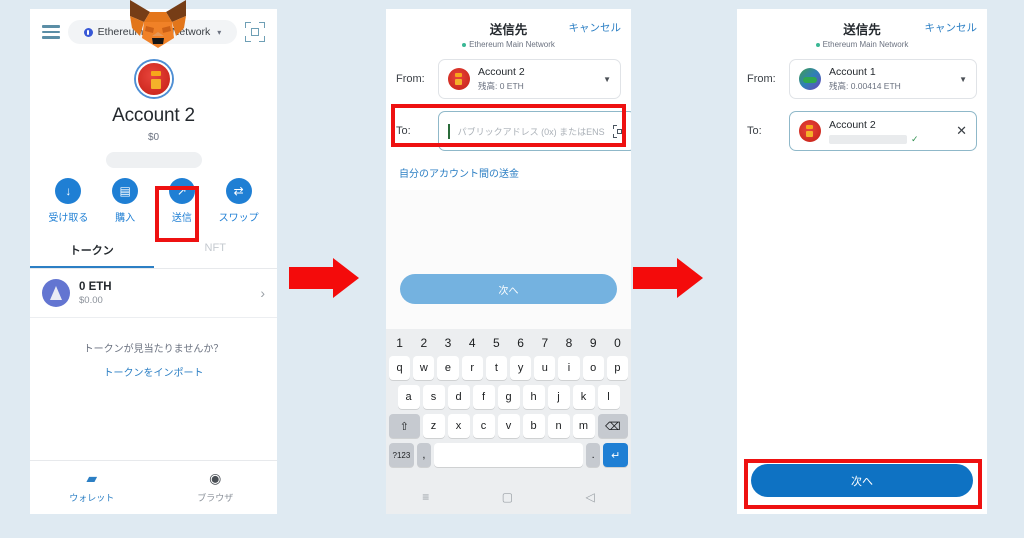  Describe the element at coordinates (533, 397) in the screenshot. I see `key-h: h` at that location.